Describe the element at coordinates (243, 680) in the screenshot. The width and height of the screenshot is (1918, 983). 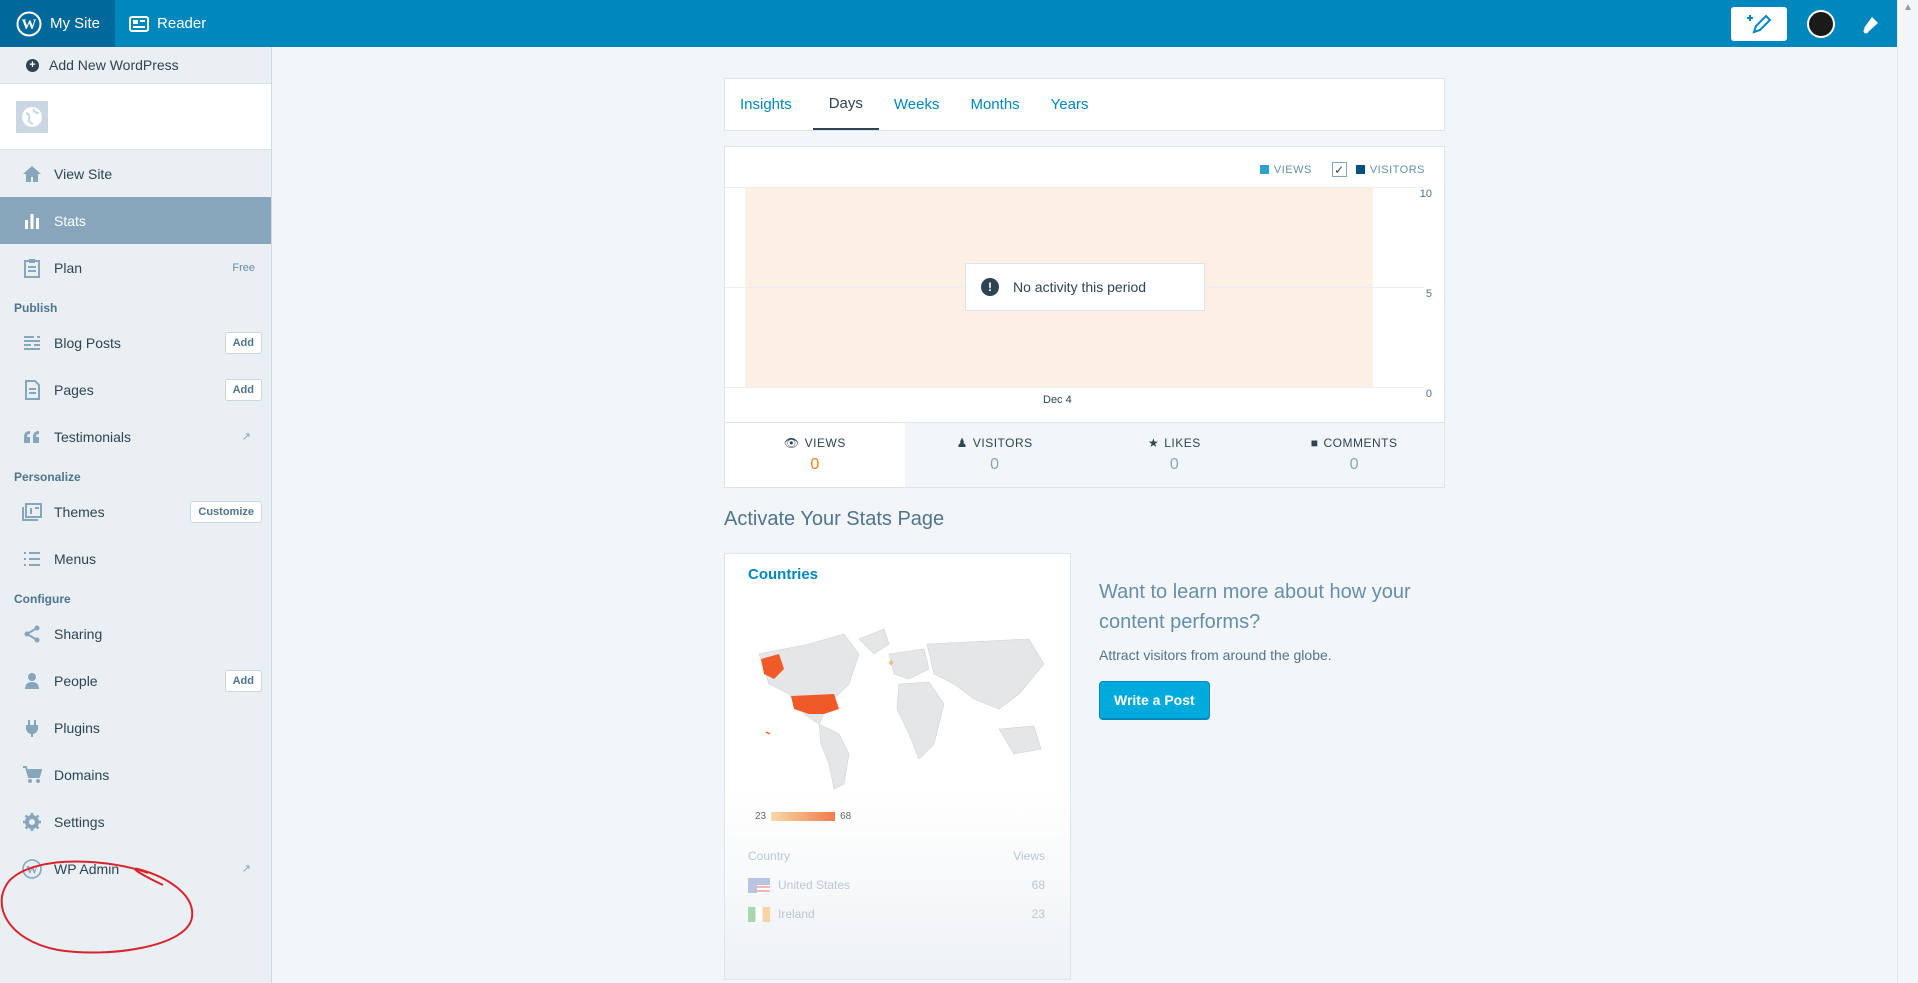
I see `add-person-button: Add` at that location.